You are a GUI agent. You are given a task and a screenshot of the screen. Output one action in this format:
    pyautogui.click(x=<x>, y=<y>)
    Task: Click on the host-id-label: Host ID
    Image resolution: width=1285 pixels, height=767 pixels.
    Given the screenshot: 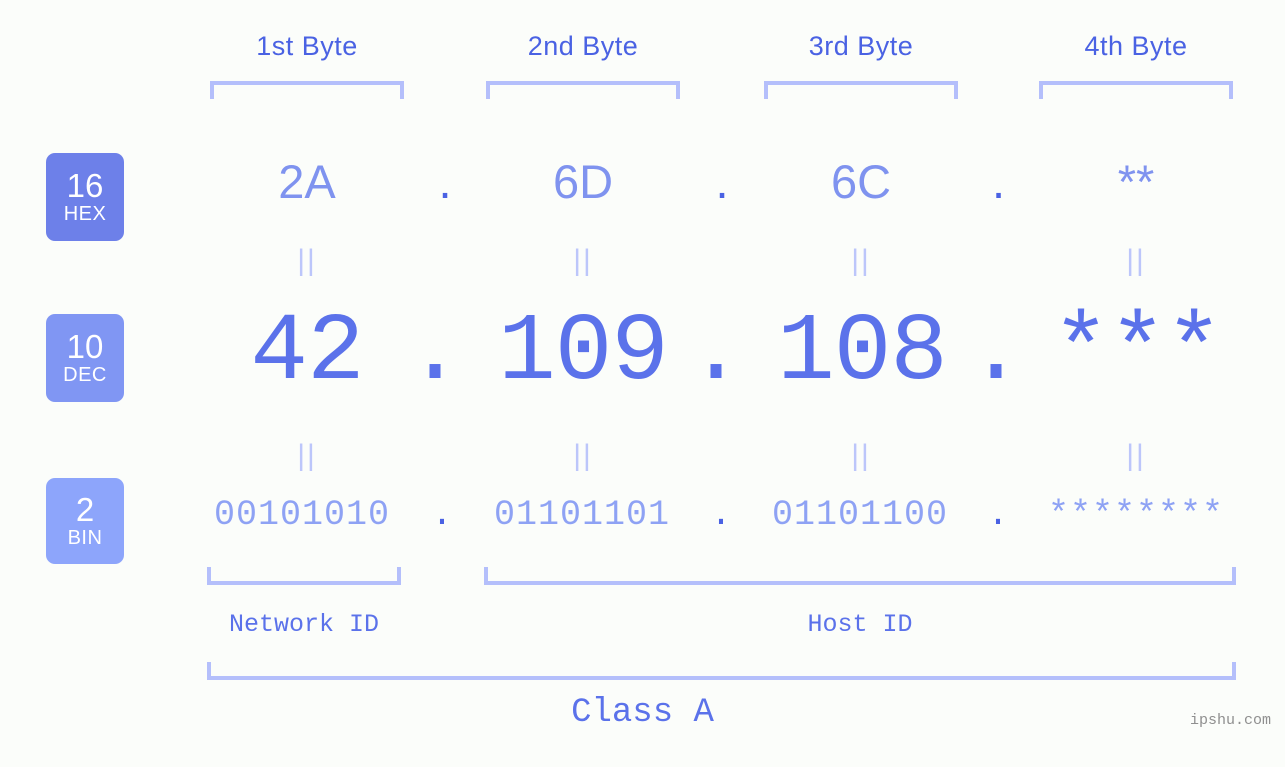 What is the action you would take?
    pyautogui.click(x=860, y=624)
    